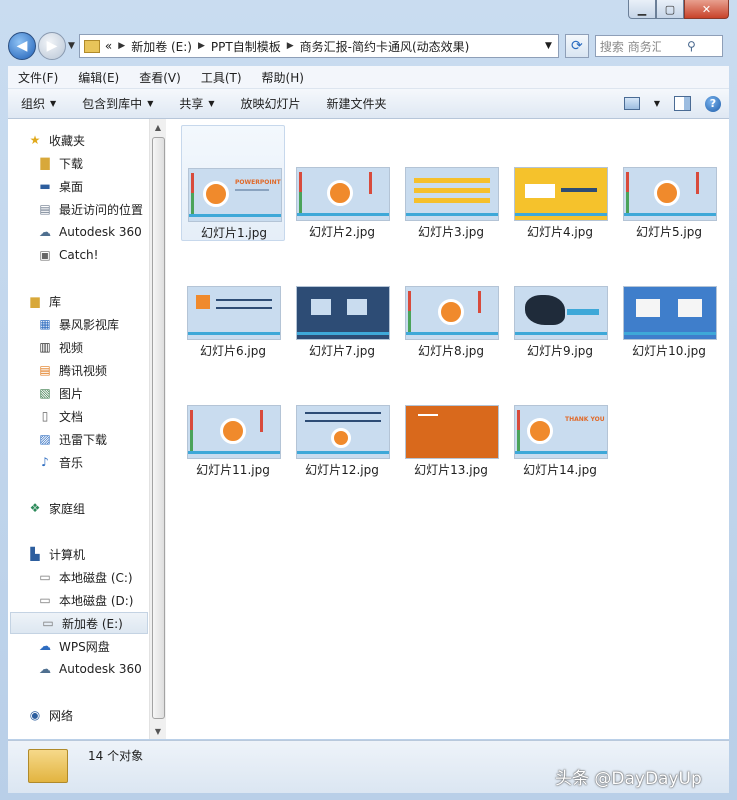 The width and height of the screenshot is (737, 800). Describe the element at coordinates (78, 439) in the screenshot. I see `nav-item-xunlei: ▨ 迅雷下载` at that location.